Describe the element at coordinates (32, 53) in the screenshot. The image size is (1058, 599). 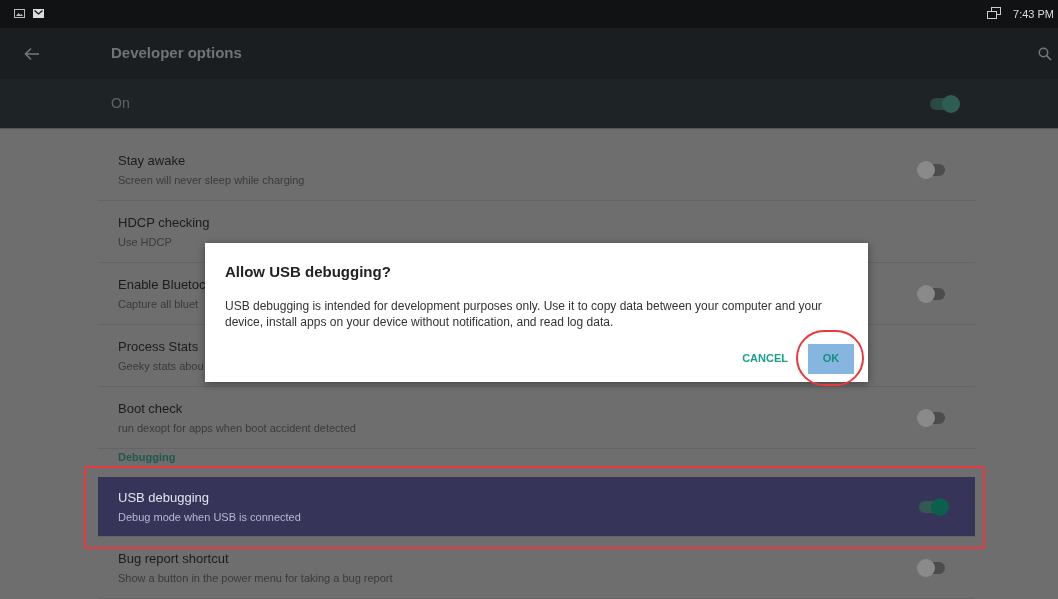
I see `back-arrow-icon` at that location.